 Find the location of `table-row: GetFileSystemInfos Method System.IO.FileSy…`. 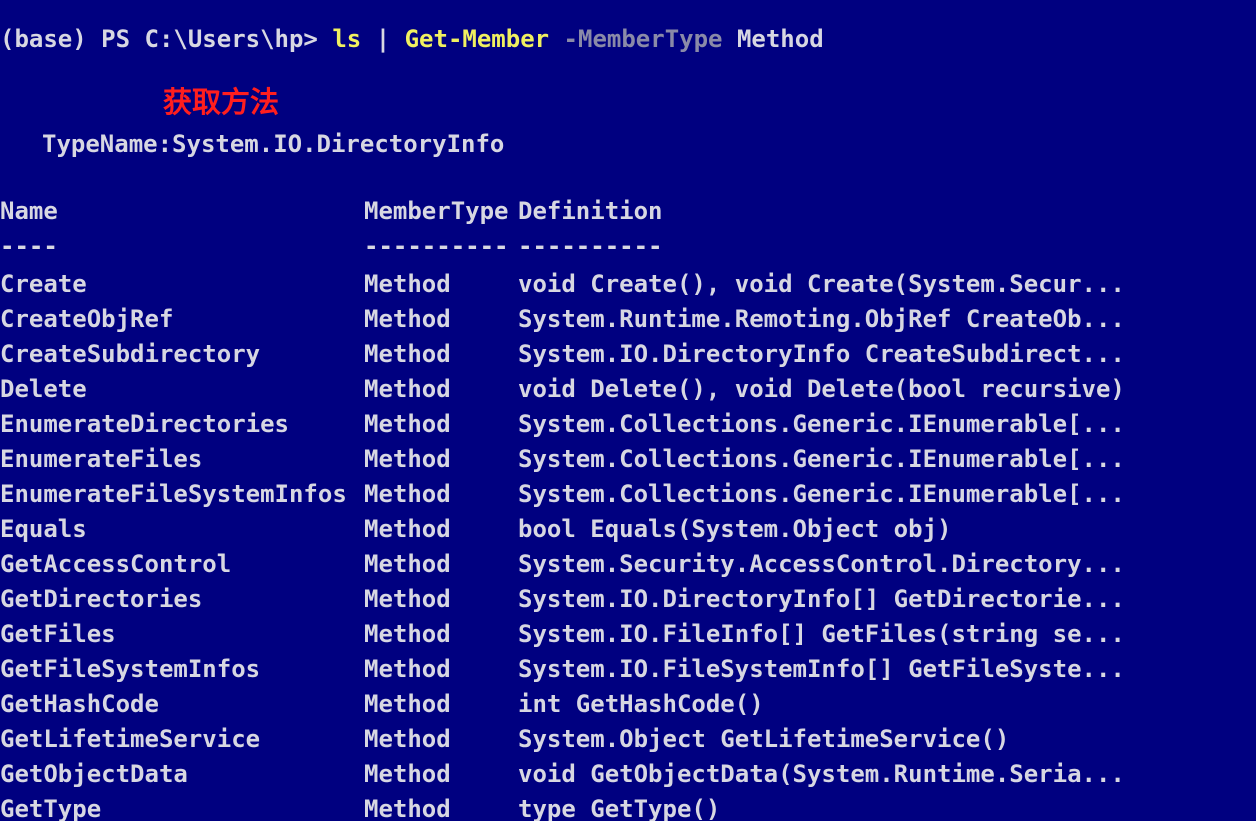

table-row: GetFileSystemInfos Method System.IO.FileSy… is located at coordinates (628, 669).